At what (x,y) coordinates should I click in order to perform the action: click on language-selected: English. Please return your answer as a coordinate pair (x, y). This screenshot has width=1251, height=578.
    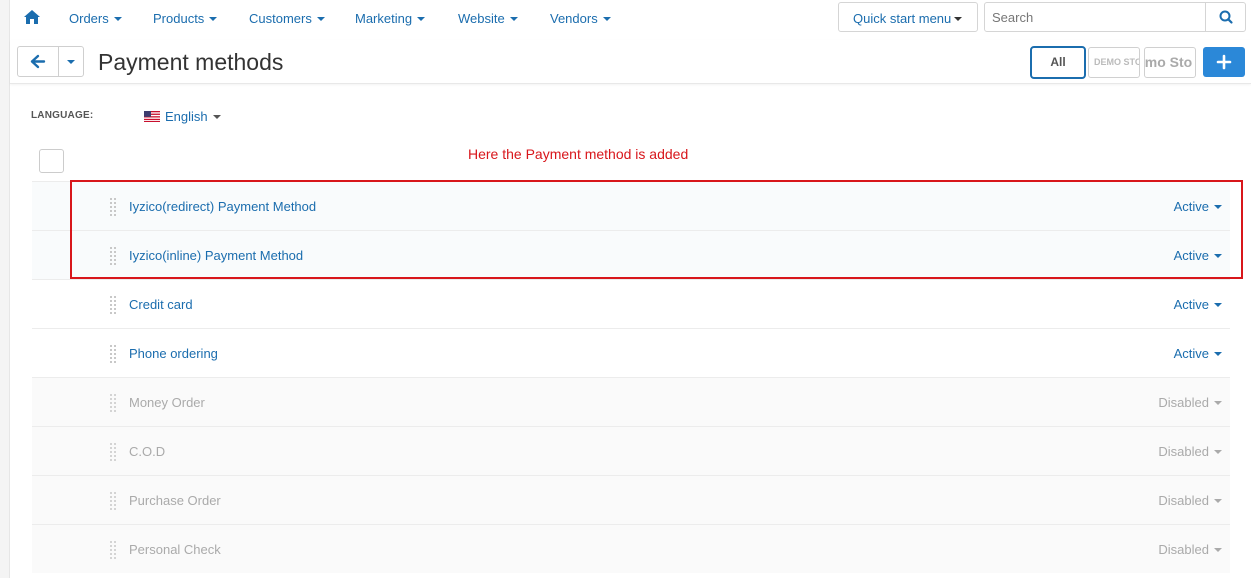
    Looking at the image, I should click on (186, 116).